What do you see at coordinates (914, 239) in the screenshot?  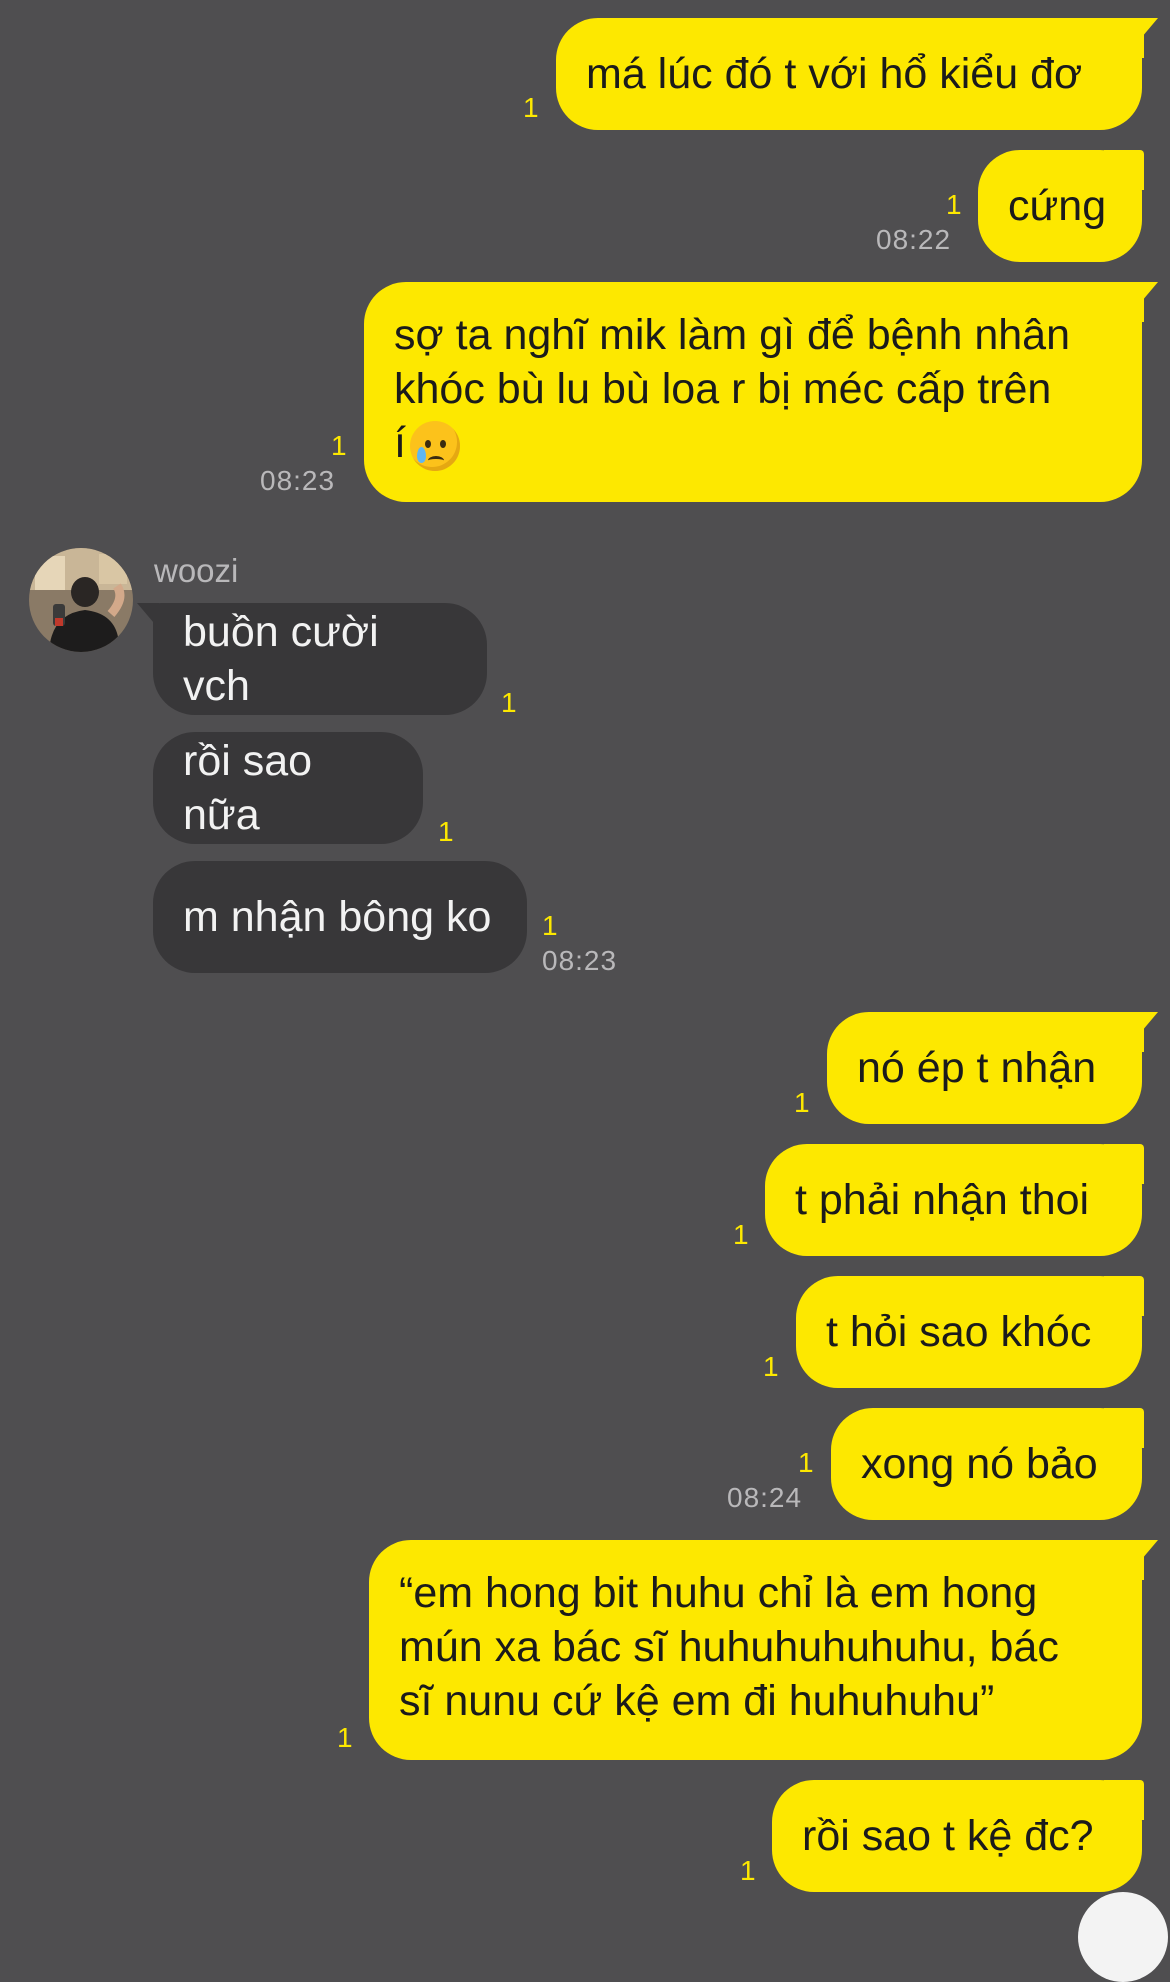 I see `message-timestamp: 08:22` at bounding box center [914, 239].